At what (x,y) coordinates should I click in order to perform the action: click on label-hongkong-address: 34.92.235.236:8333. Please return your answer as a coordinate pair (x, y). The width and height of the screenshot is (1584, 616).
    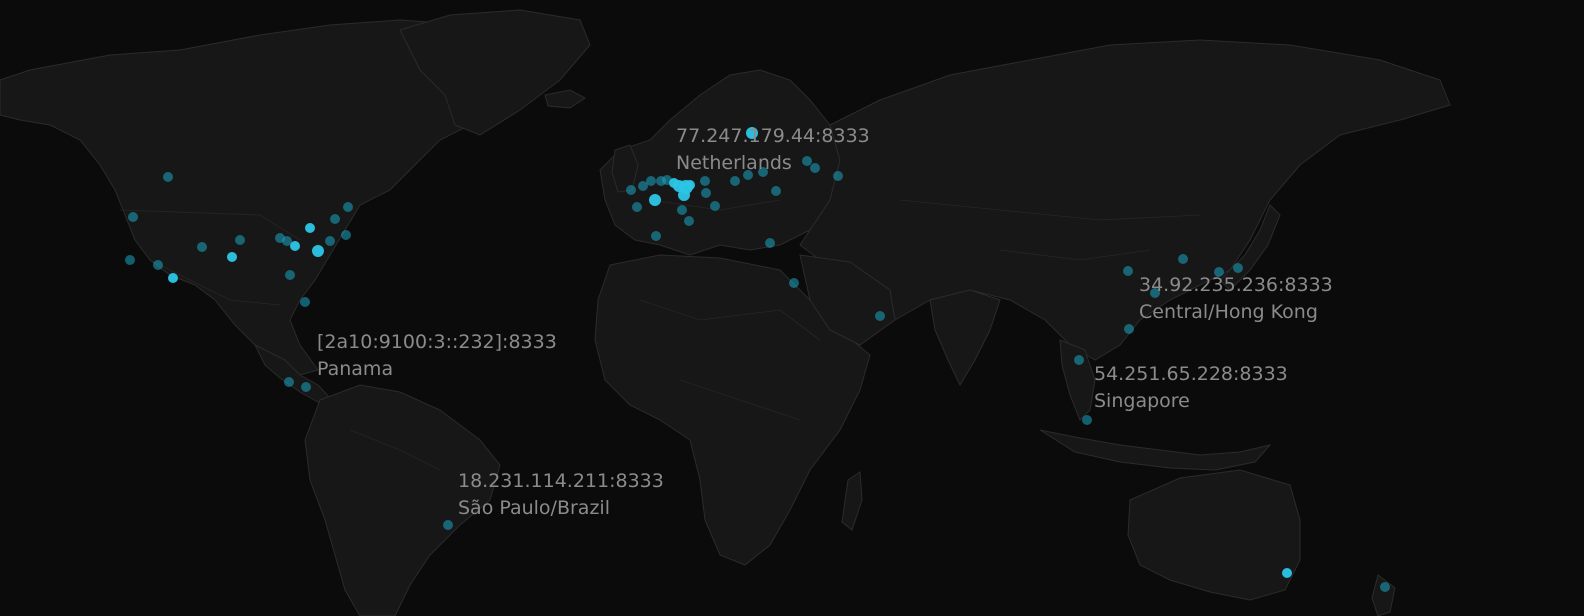
    Looking at the image, I should click on (1236, 285).